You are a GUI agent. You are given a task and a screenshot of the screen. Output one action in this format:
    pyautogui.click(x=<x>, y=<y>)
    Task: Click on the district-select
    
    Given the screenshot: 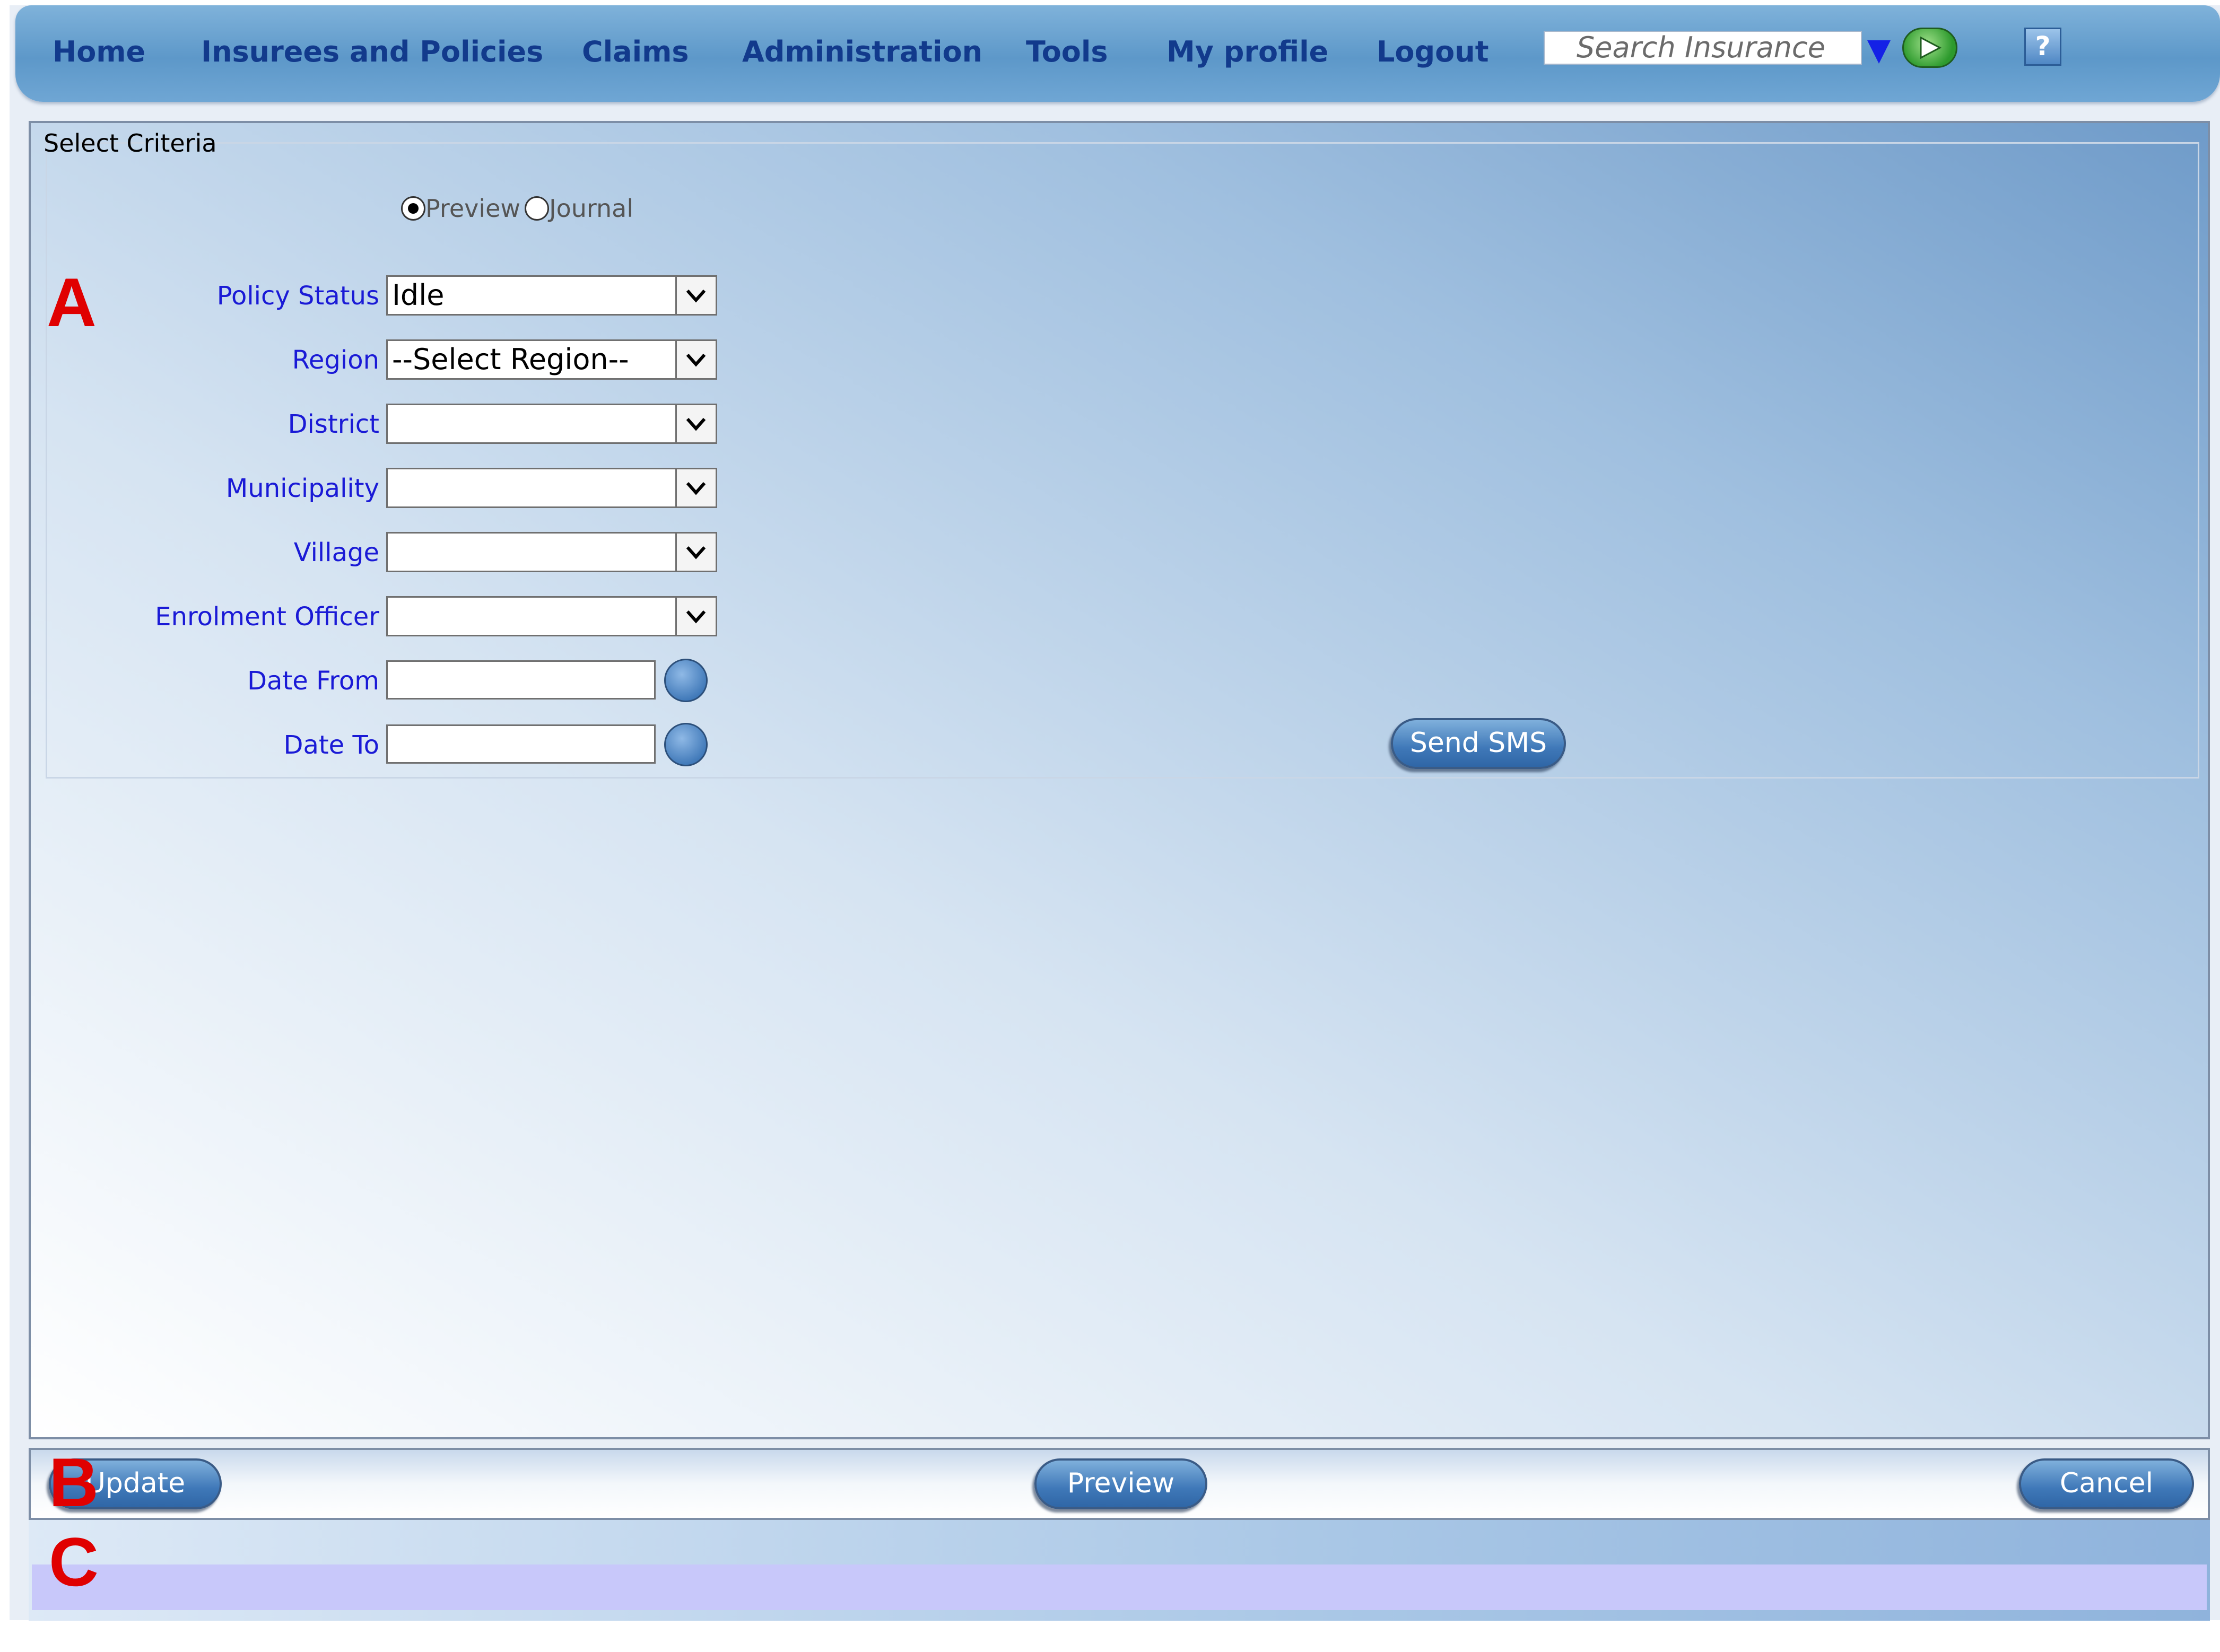 What is the action you would take?
    pyautogui.click(x=551, y=424)
    